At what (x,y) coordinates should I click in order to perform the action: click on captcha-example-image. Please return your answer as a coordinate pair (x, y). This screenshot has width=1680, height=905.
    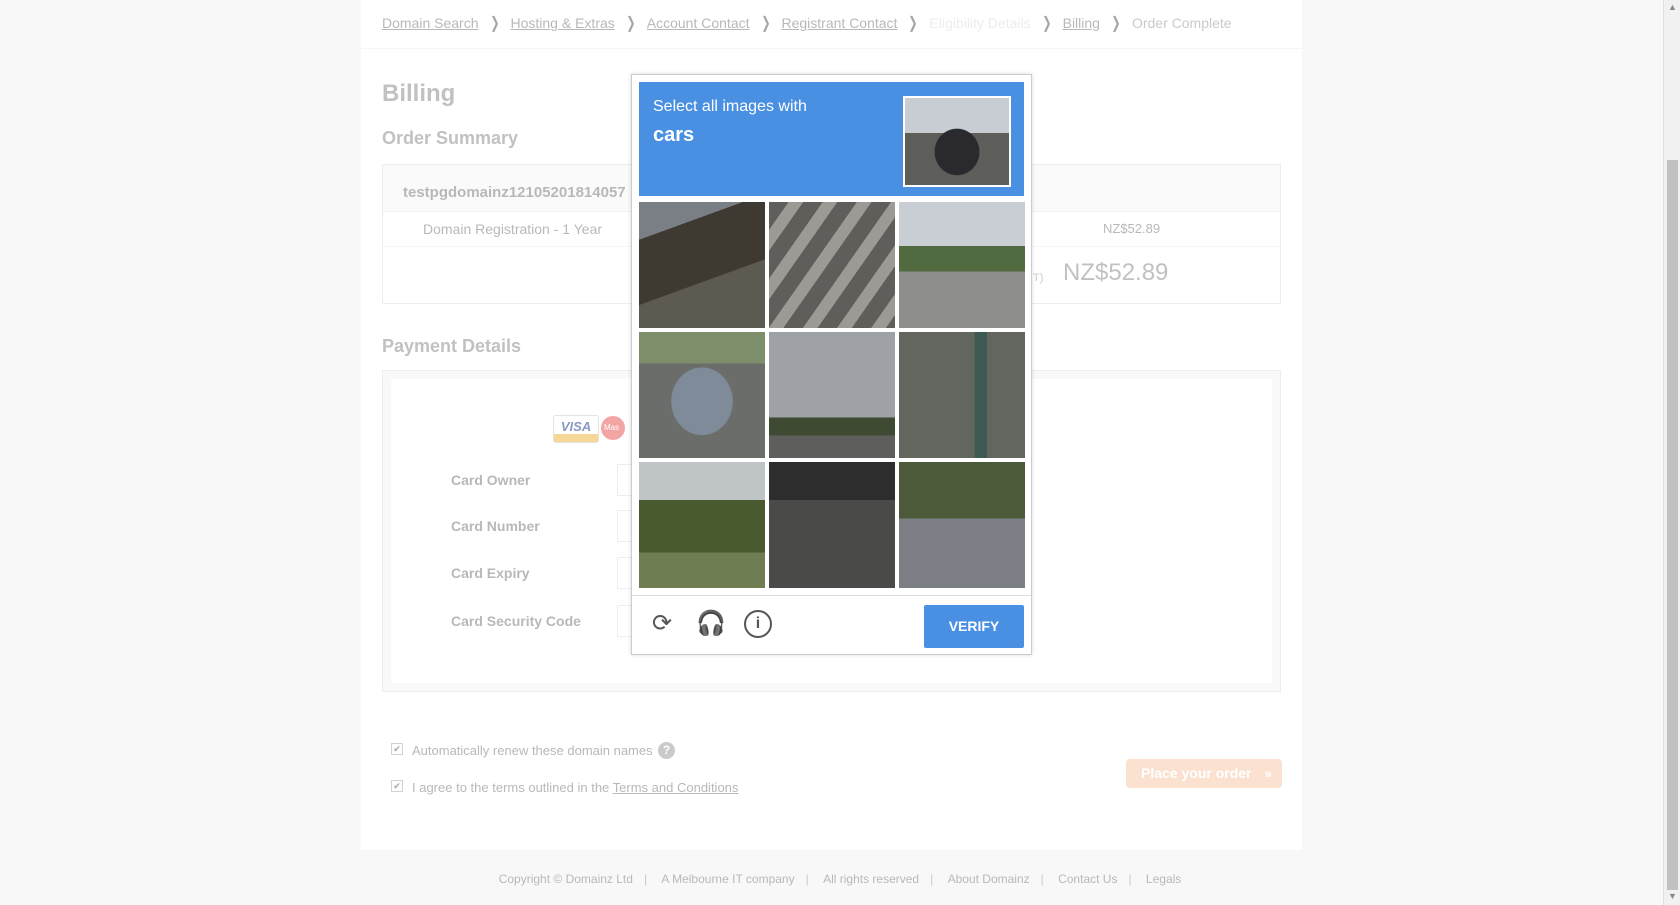
    Looking at the image, I should click on (957, 141).